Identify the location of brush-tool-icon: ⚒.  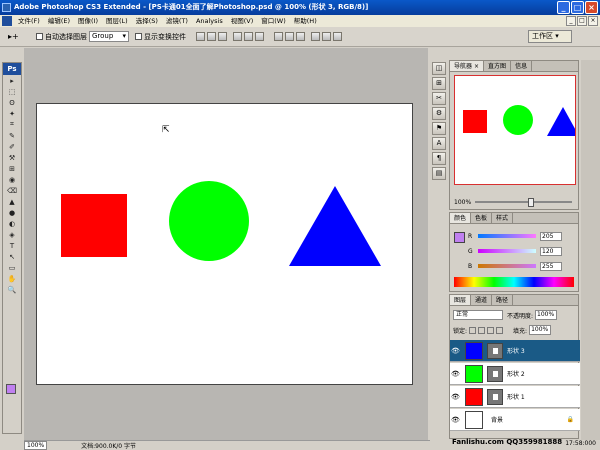
(12, 157).